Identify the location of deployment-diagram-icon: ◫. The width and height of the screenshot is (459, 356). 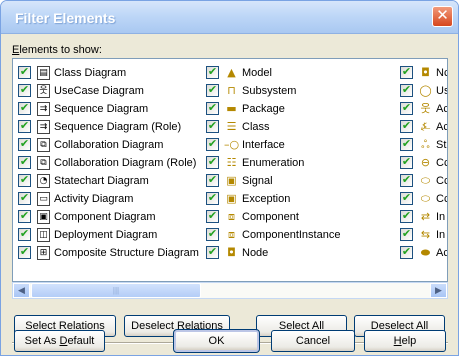
(43, 235).